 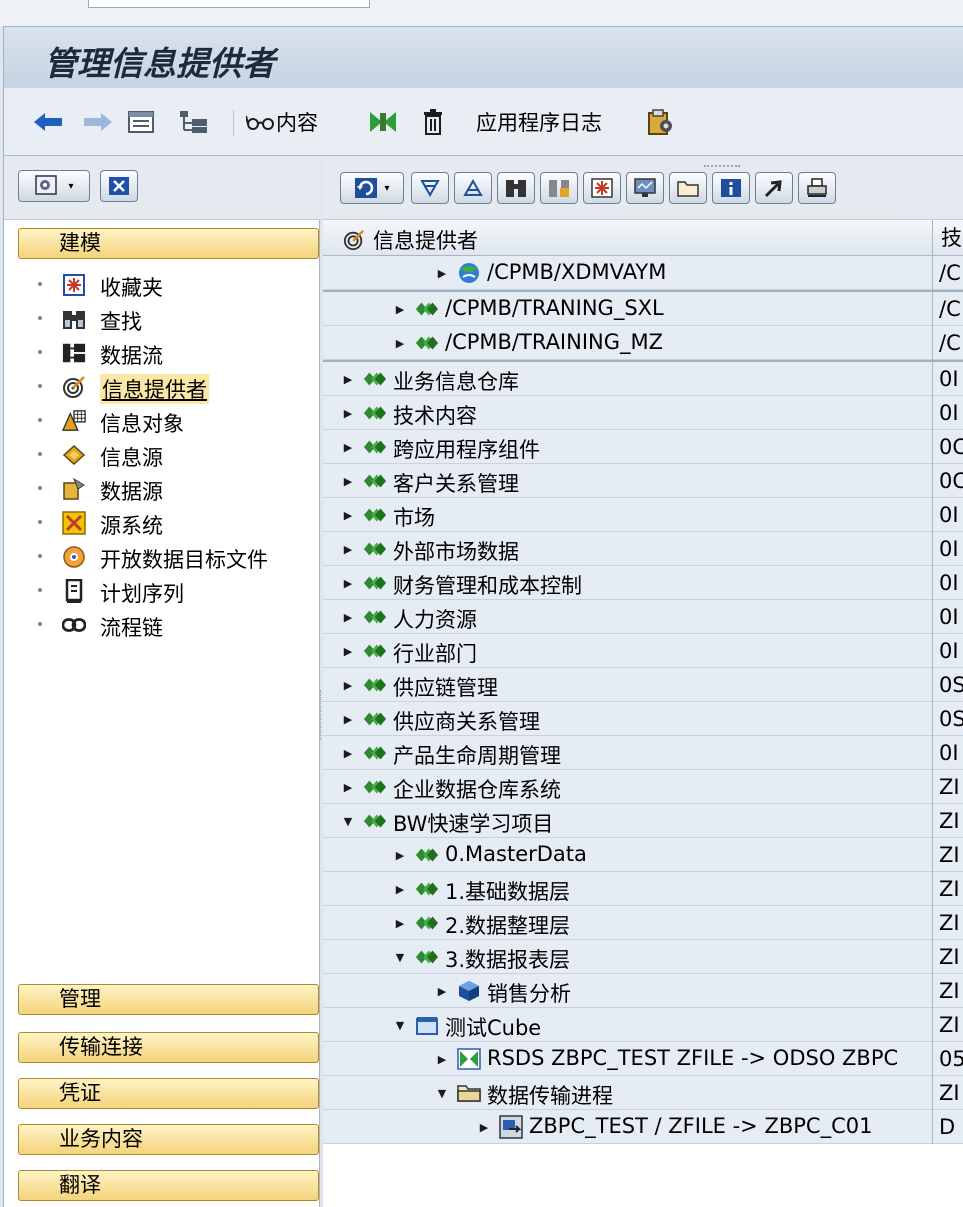 I want to click on tree-node-label: 供应商关系管理, so click(x=662, y=721).